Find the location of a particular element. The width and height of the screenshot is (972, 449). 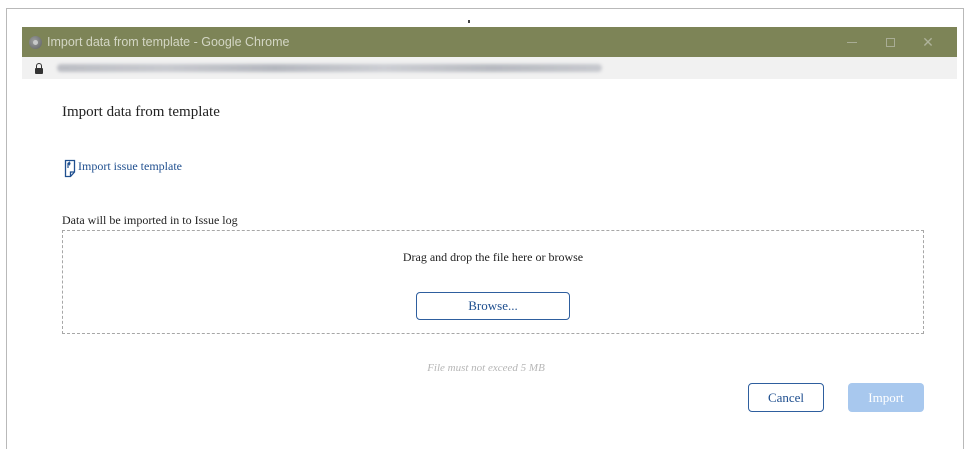

close-window-button: ✕ is located at coordinates (928, 42).